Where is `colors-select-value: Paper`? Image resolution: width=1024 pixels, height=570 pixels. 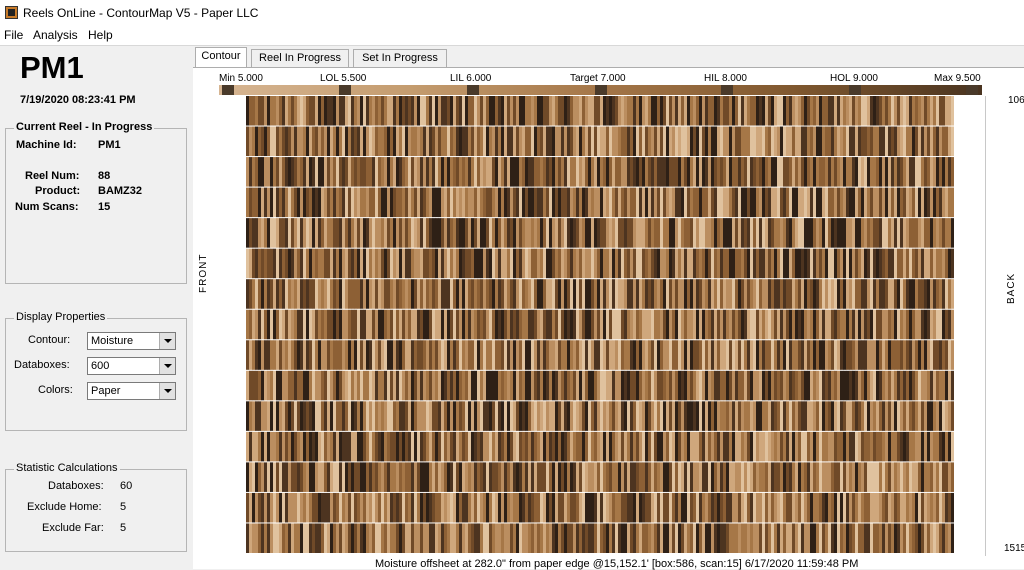 colors-select-value: Paper is located at coordinates (106, 391).